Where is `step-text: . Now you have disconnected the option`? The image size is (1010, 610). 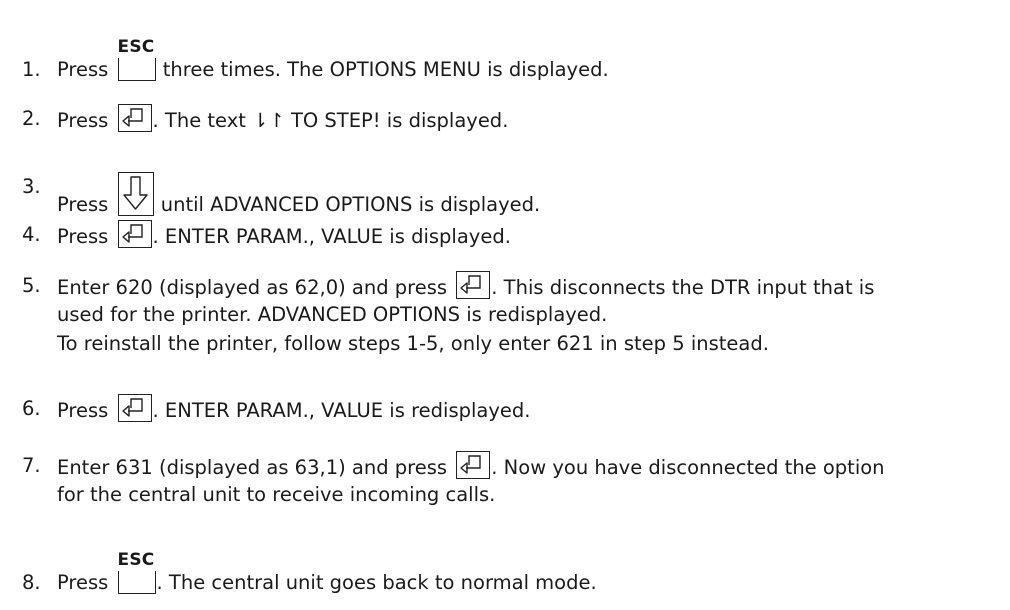 step-text: . Now you have disconnected the option is located at coordinates (688, 467).